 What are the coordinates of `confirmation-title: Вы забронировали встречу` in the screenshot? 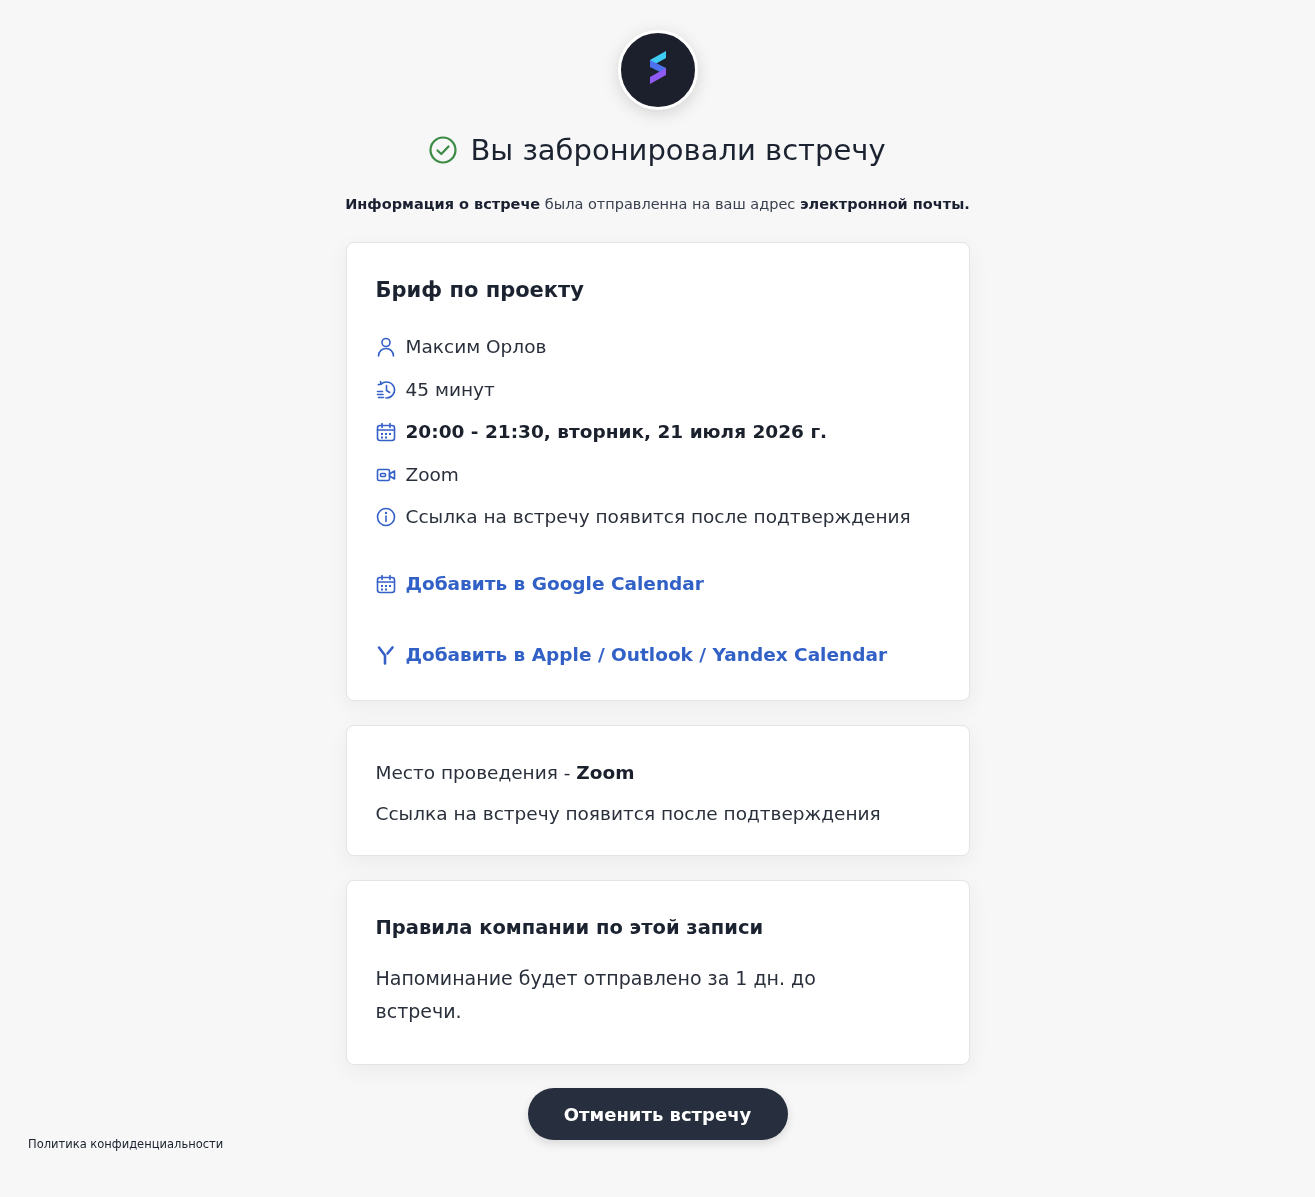 It's located at (678, 150).